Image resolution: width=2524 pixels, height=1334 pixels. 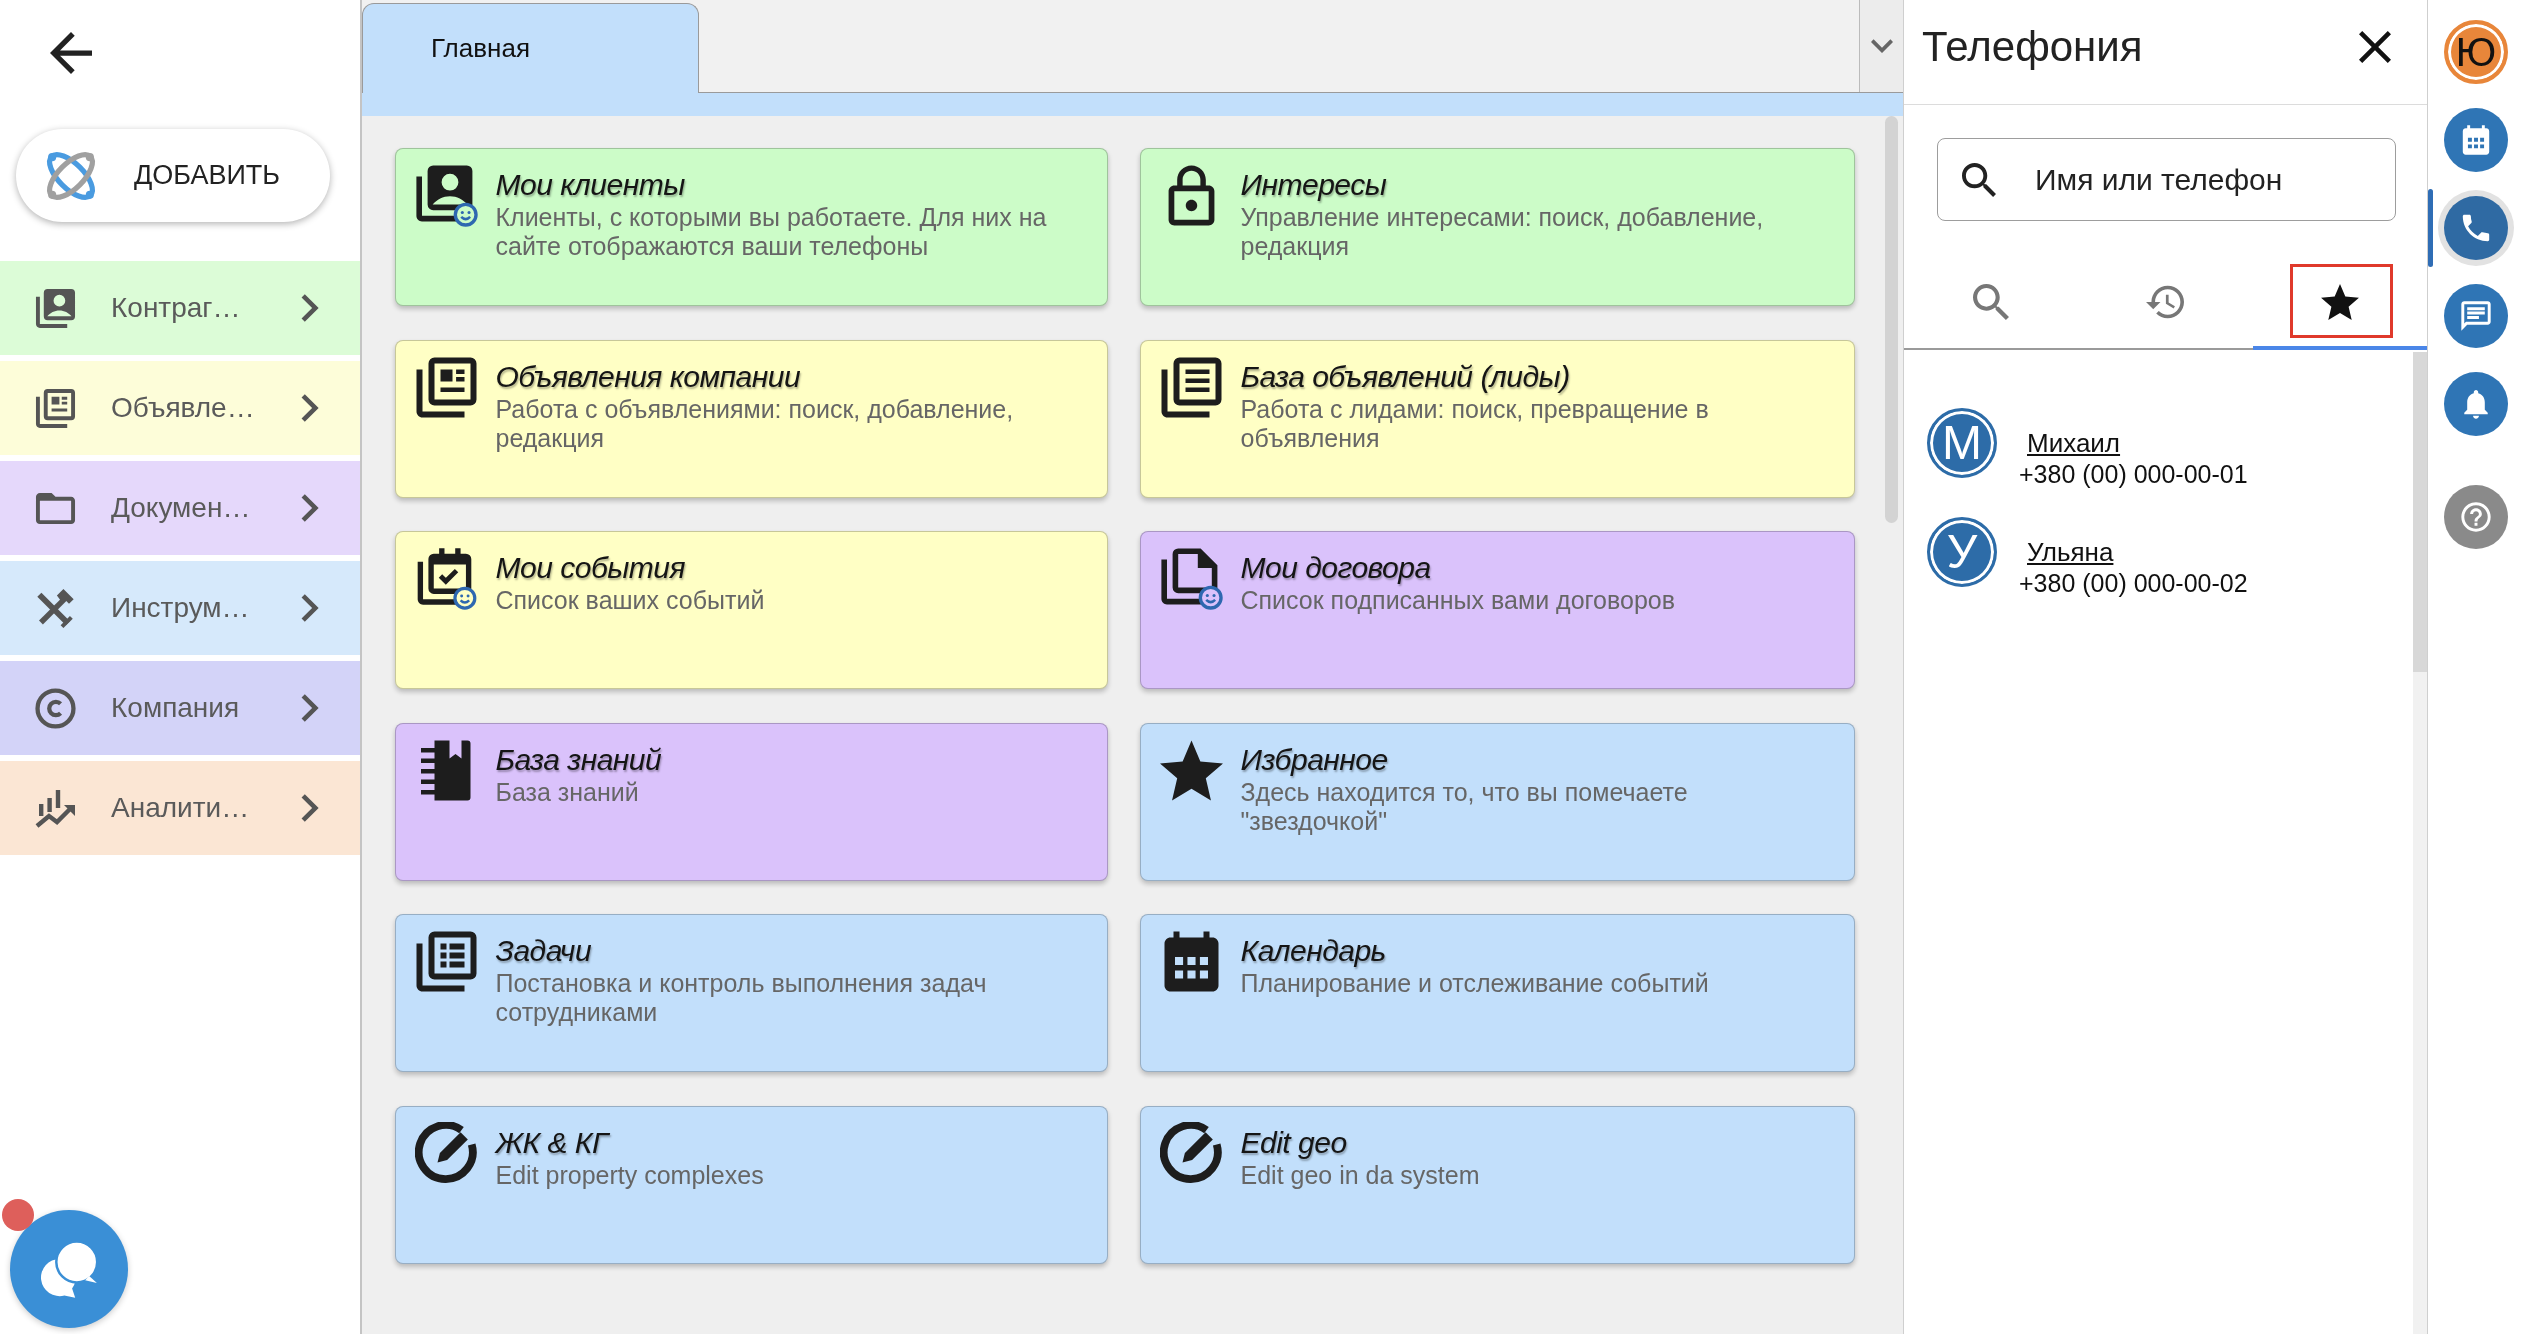 I want to click on menu-card: Интересы Управление интересами: поиск, добавление, редакция, so click(x=1497, y=227).